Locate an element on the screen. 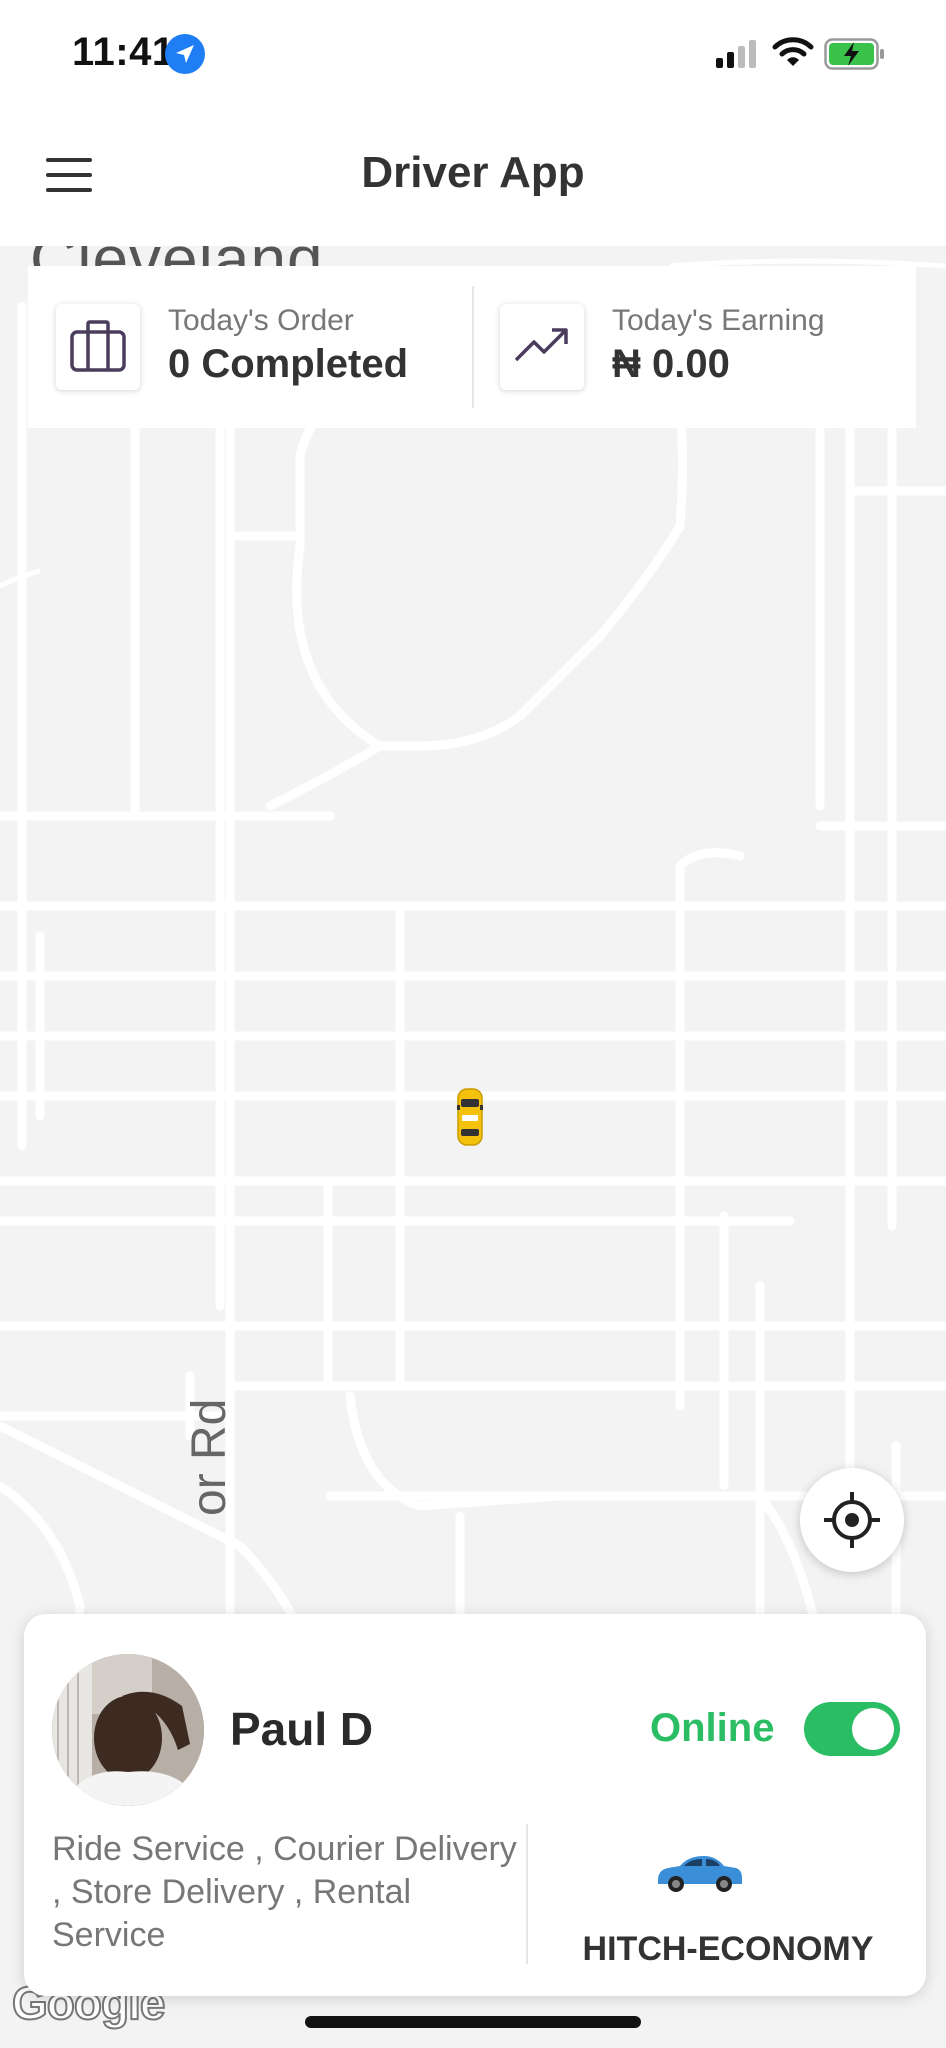 This screenshot has height=2048, width=946. home-indicator is located at coordinates (473, 2022).